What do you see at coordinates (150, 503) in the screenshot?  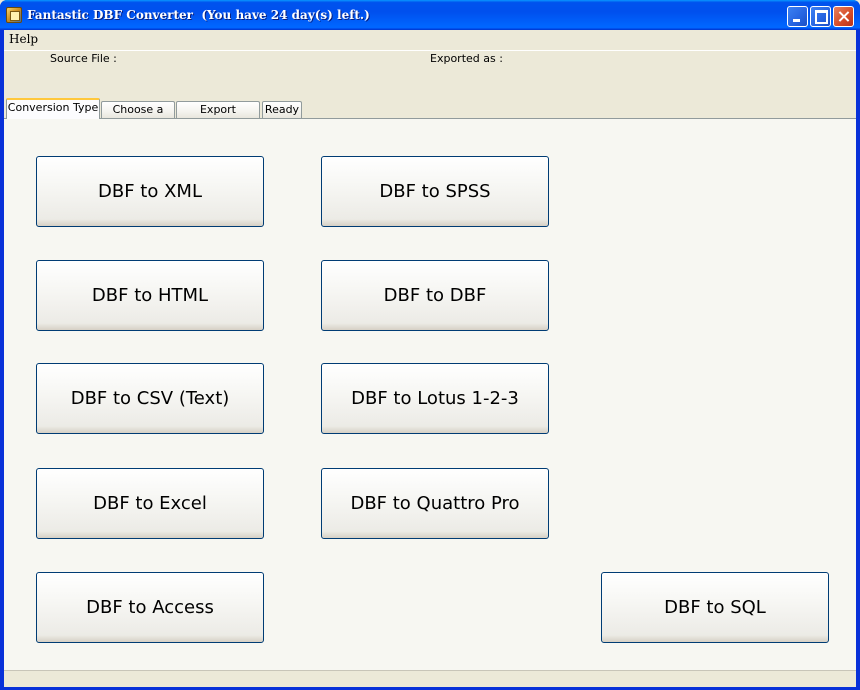 I see `dbf-to-excel-button: DBF to Excel` at bounding box center [150, 503].